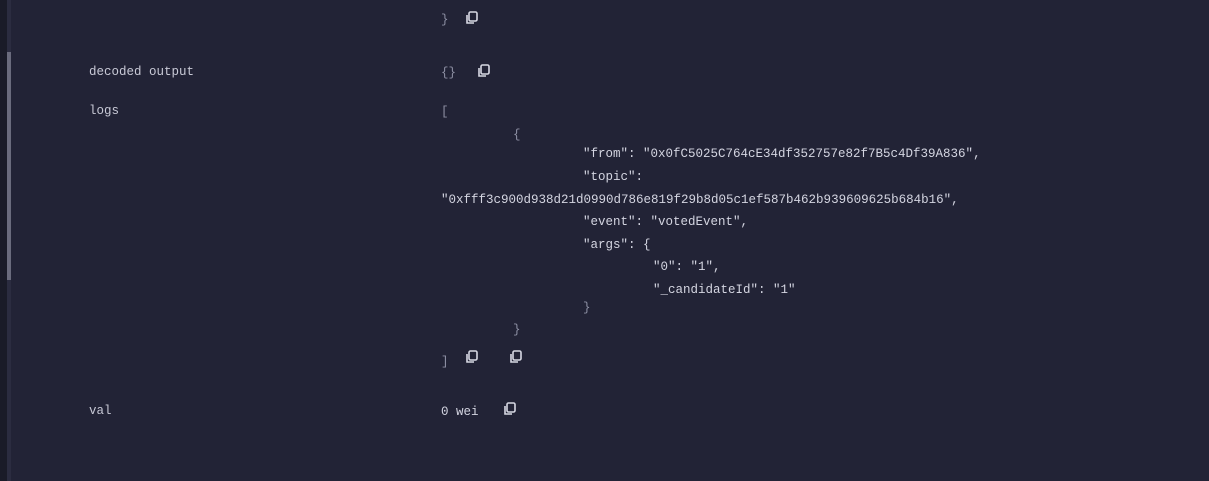  Describe the element at coordinates (142, 72) in the screenshot. I see `decoded-output-label: decoded output` at that location.